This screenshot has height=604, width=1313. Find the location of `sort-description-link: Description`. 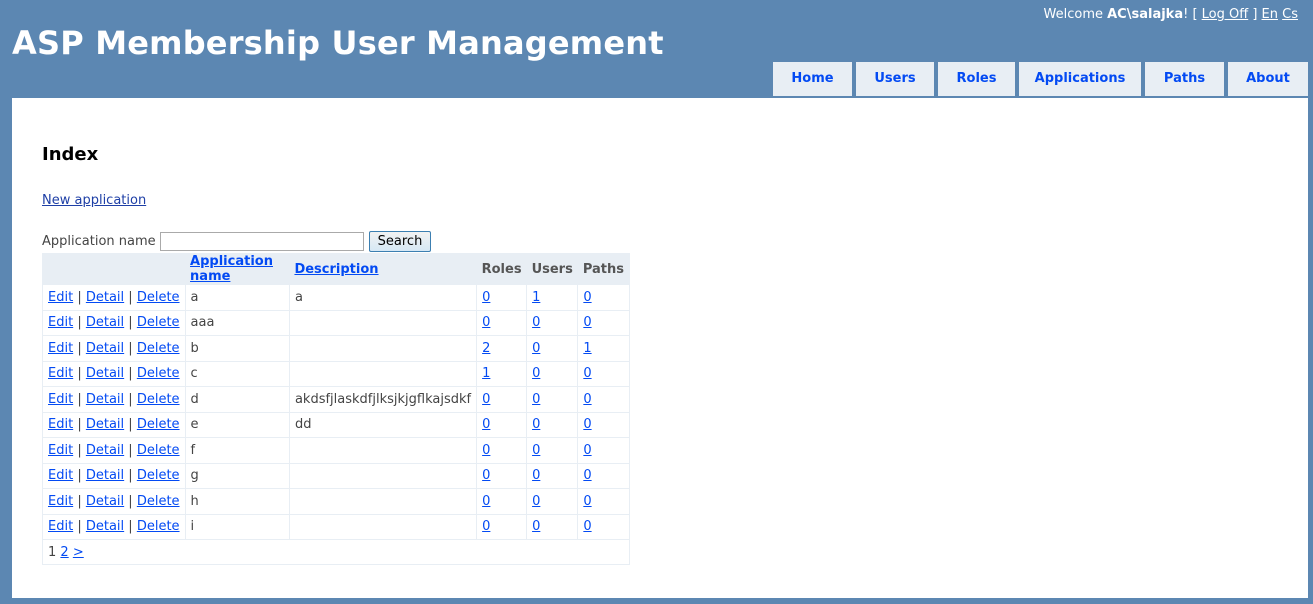

sort-description-link: Description is located at coordinates (336, 269).